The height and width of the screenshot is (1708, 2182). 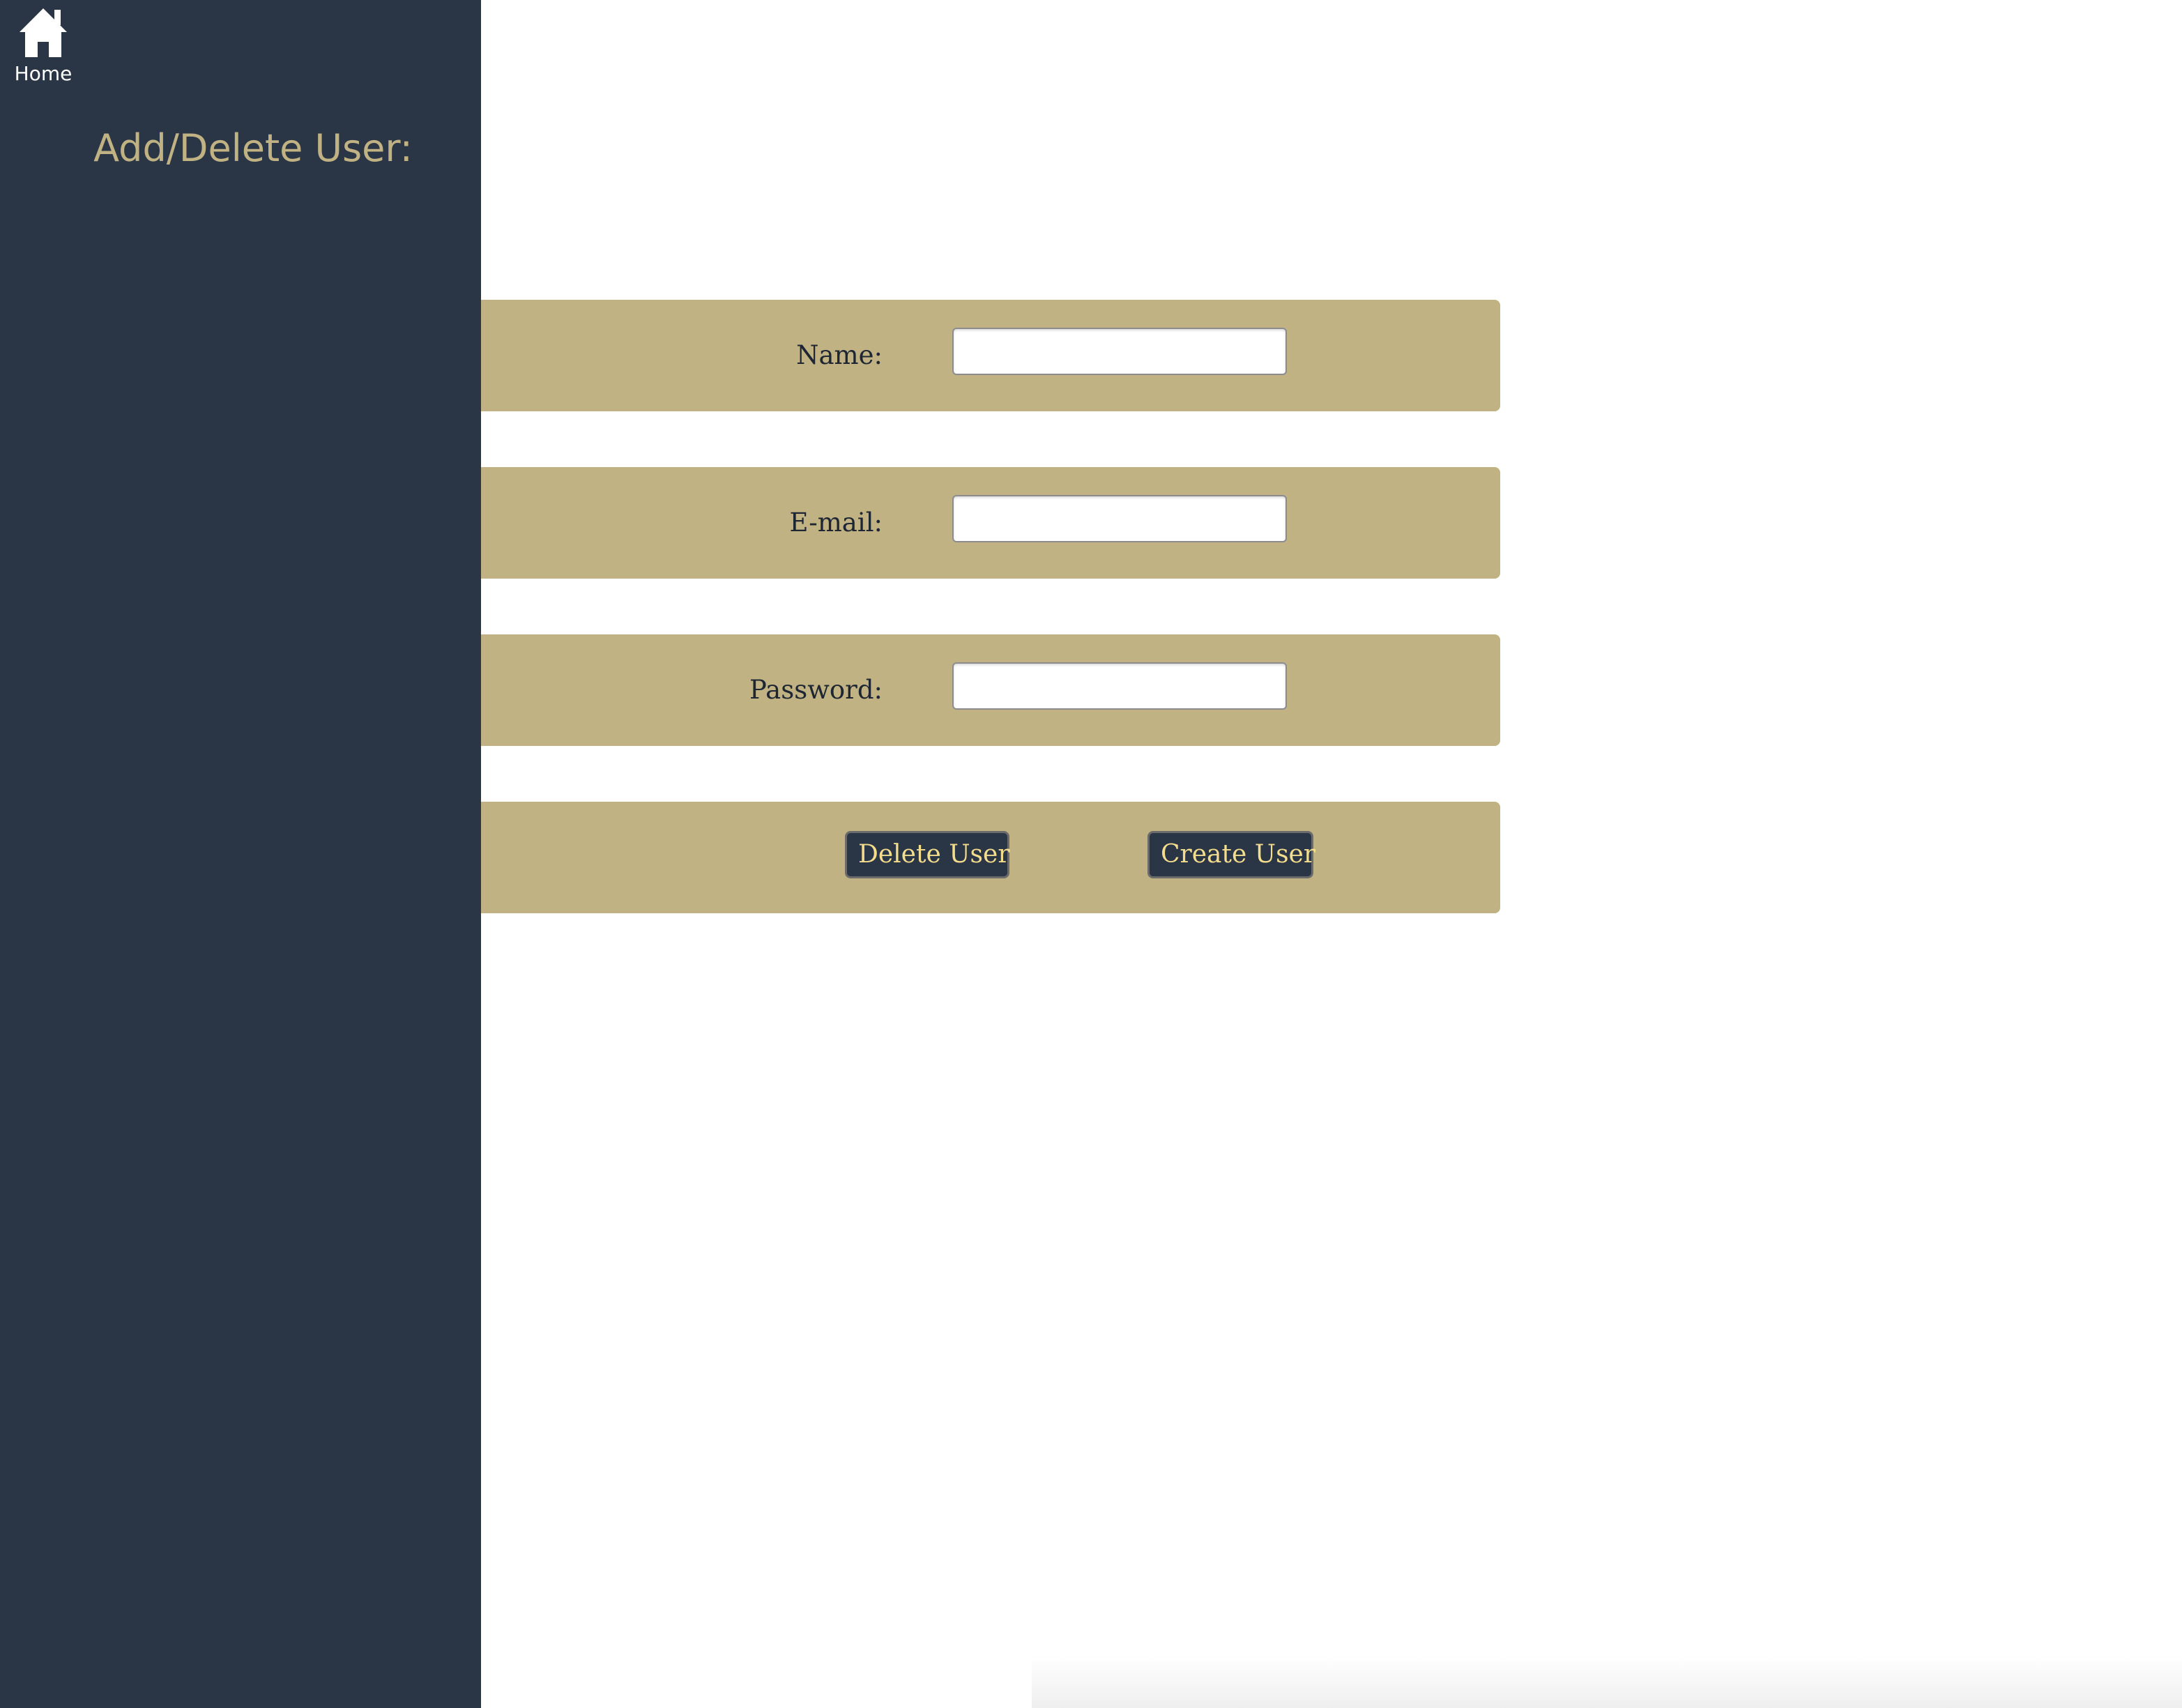 I want to click on delete-user-button: Delete User, so click(x=927, y=854).